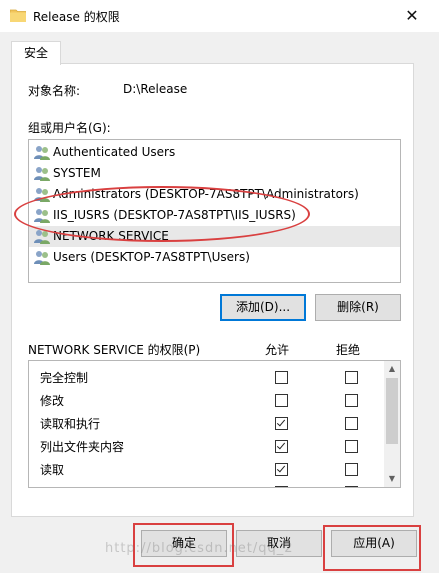 The image size is (439, 573). What do you see at coordinates (374, 543) in the screenshot?
I see `apply-button: 应用(A)` at bounding box center [374, 543].